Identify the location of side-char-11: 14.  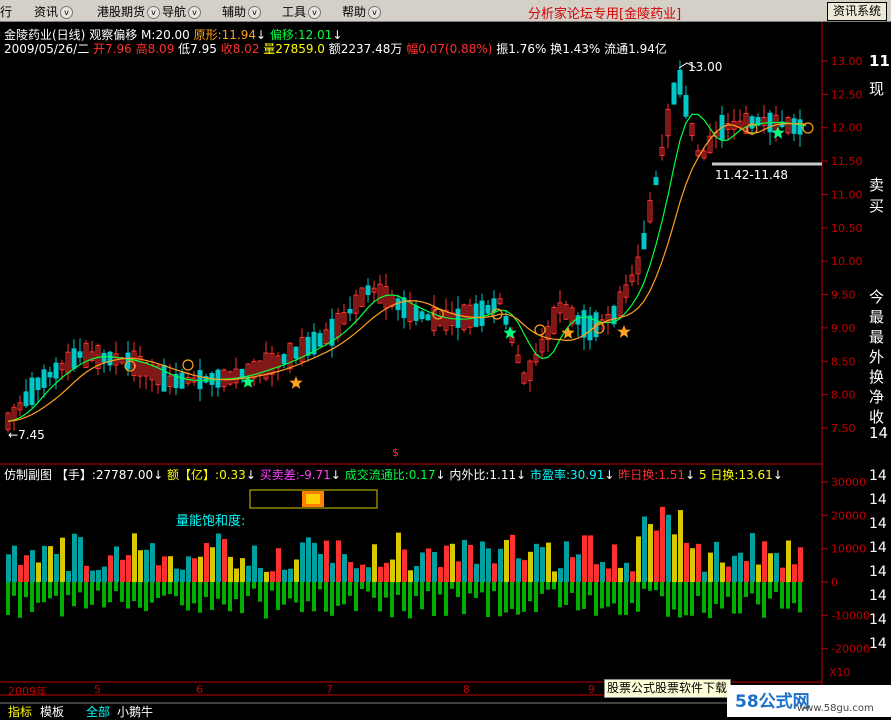
(879, 433).